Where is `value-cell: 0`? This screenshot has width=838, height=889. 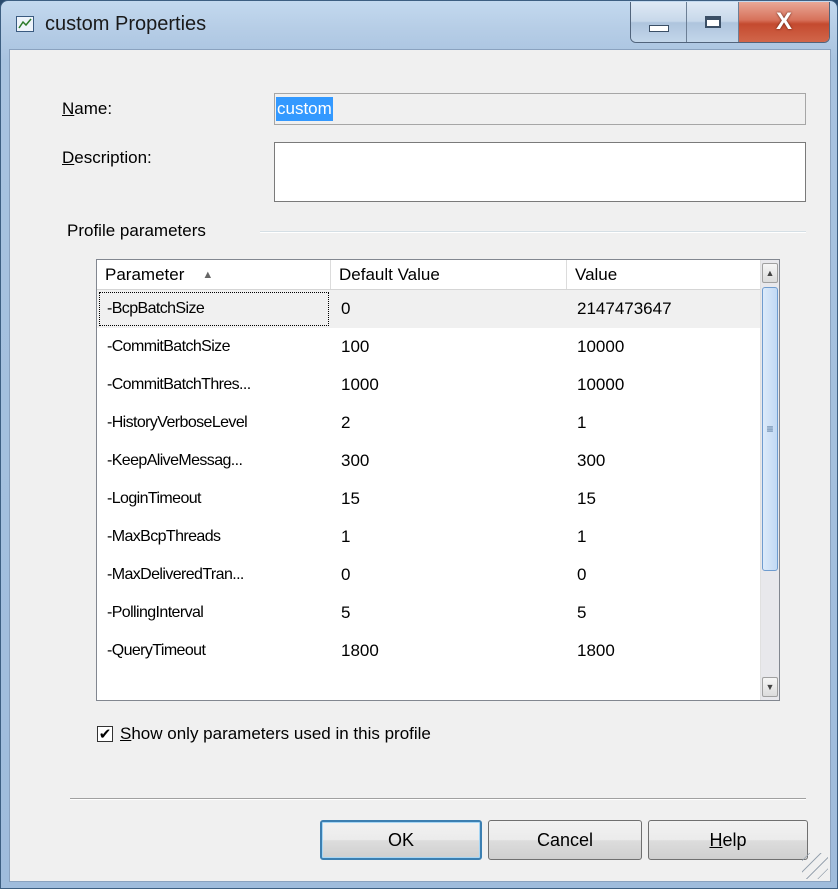
value-cell: 0 is located at coordinates (664, 575).